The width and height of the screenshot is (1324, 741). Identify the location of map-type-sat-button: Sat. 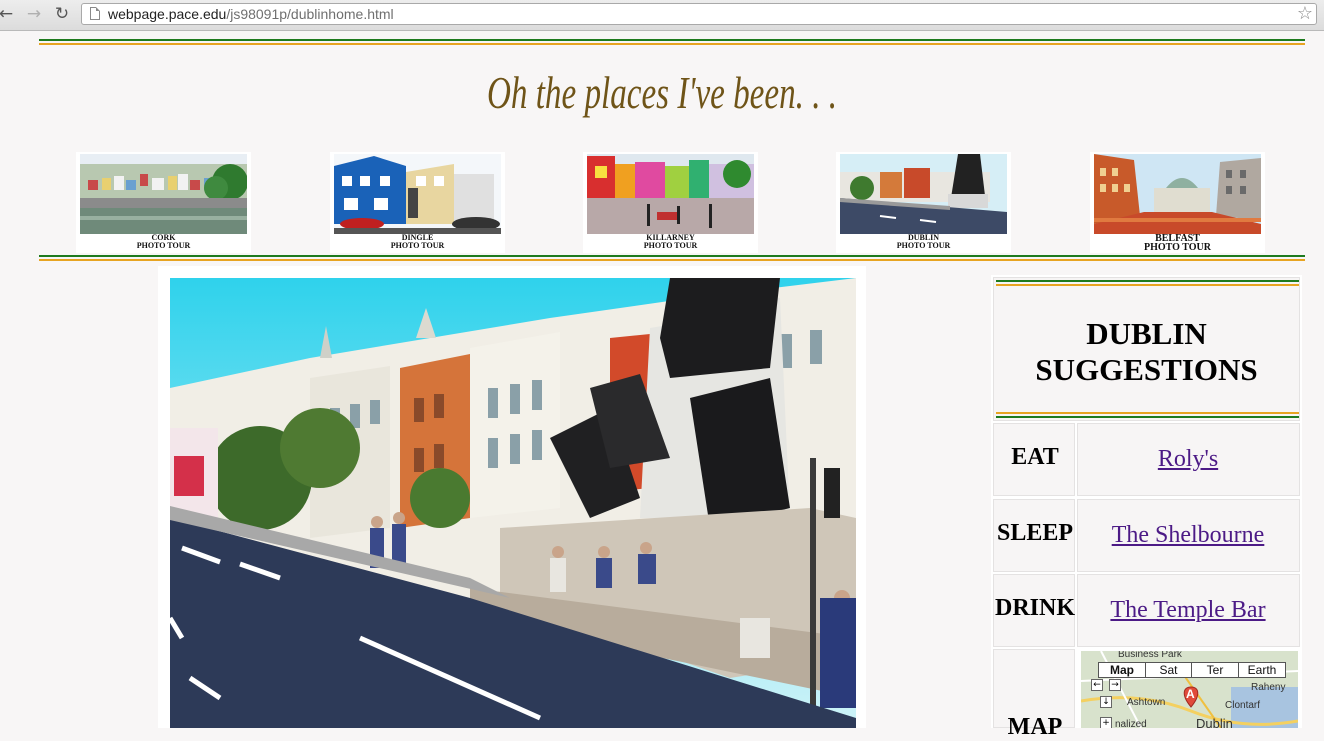
(1168, 670).